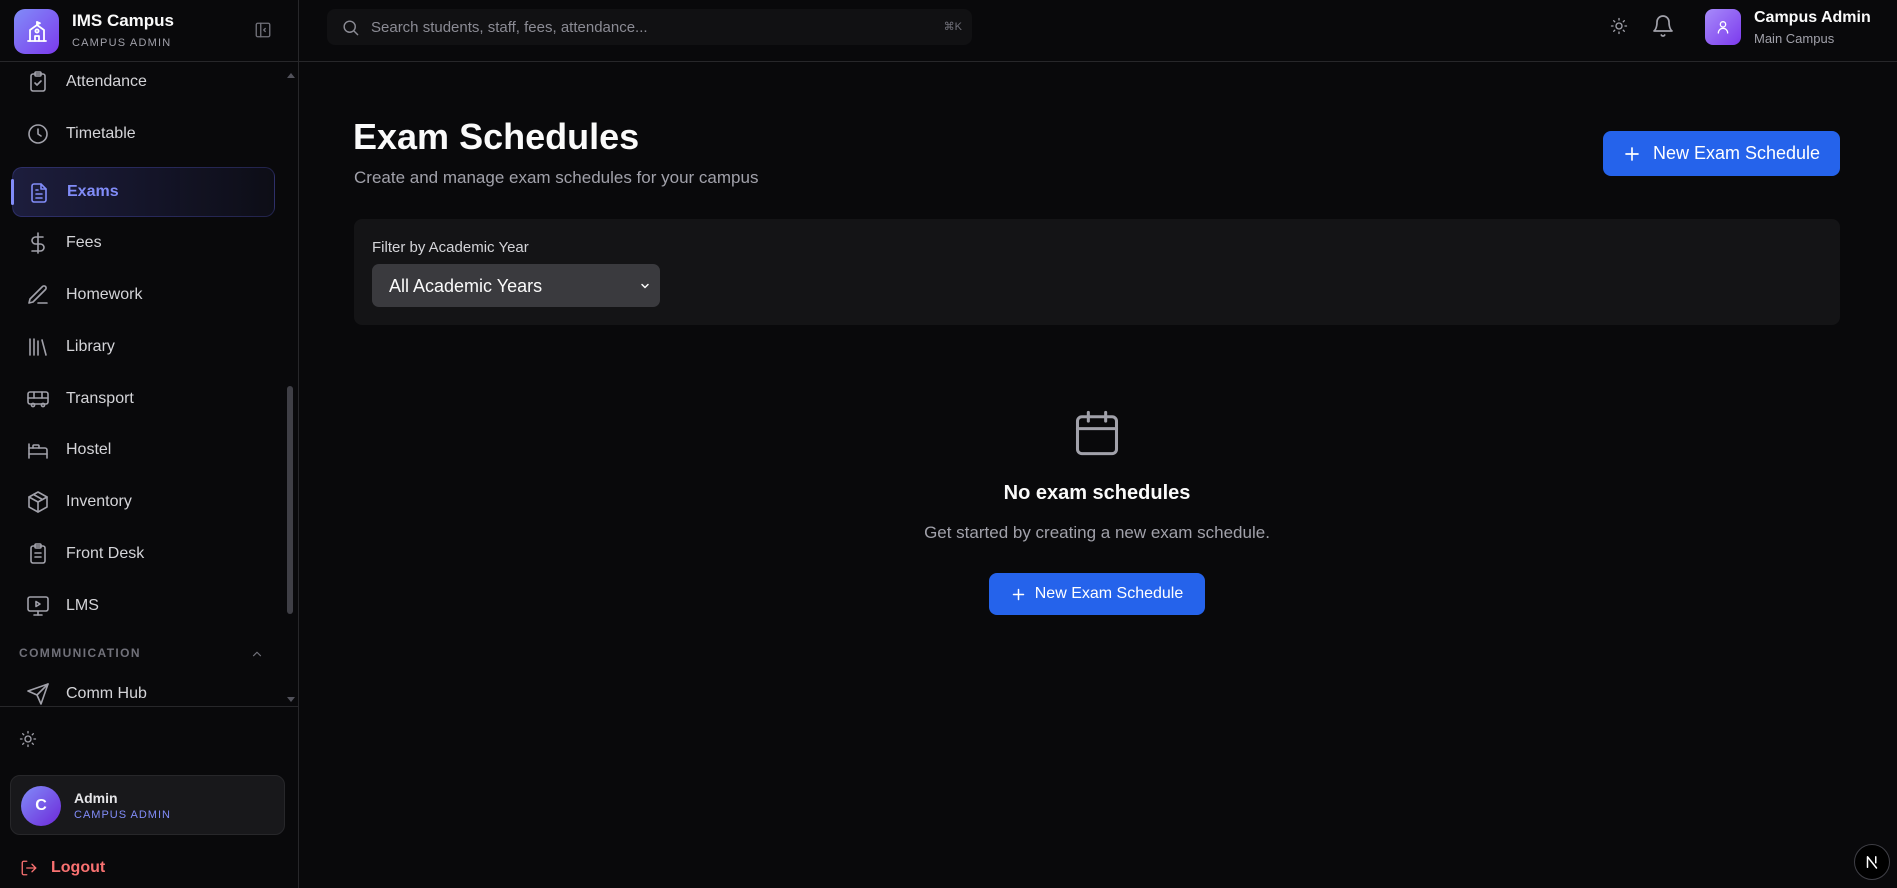 This screenshot has width=1897, height=888. What do you see at coordinates (29, 868) in the screenshot?
I see `logout-icon` at bounding box center [29, 868].